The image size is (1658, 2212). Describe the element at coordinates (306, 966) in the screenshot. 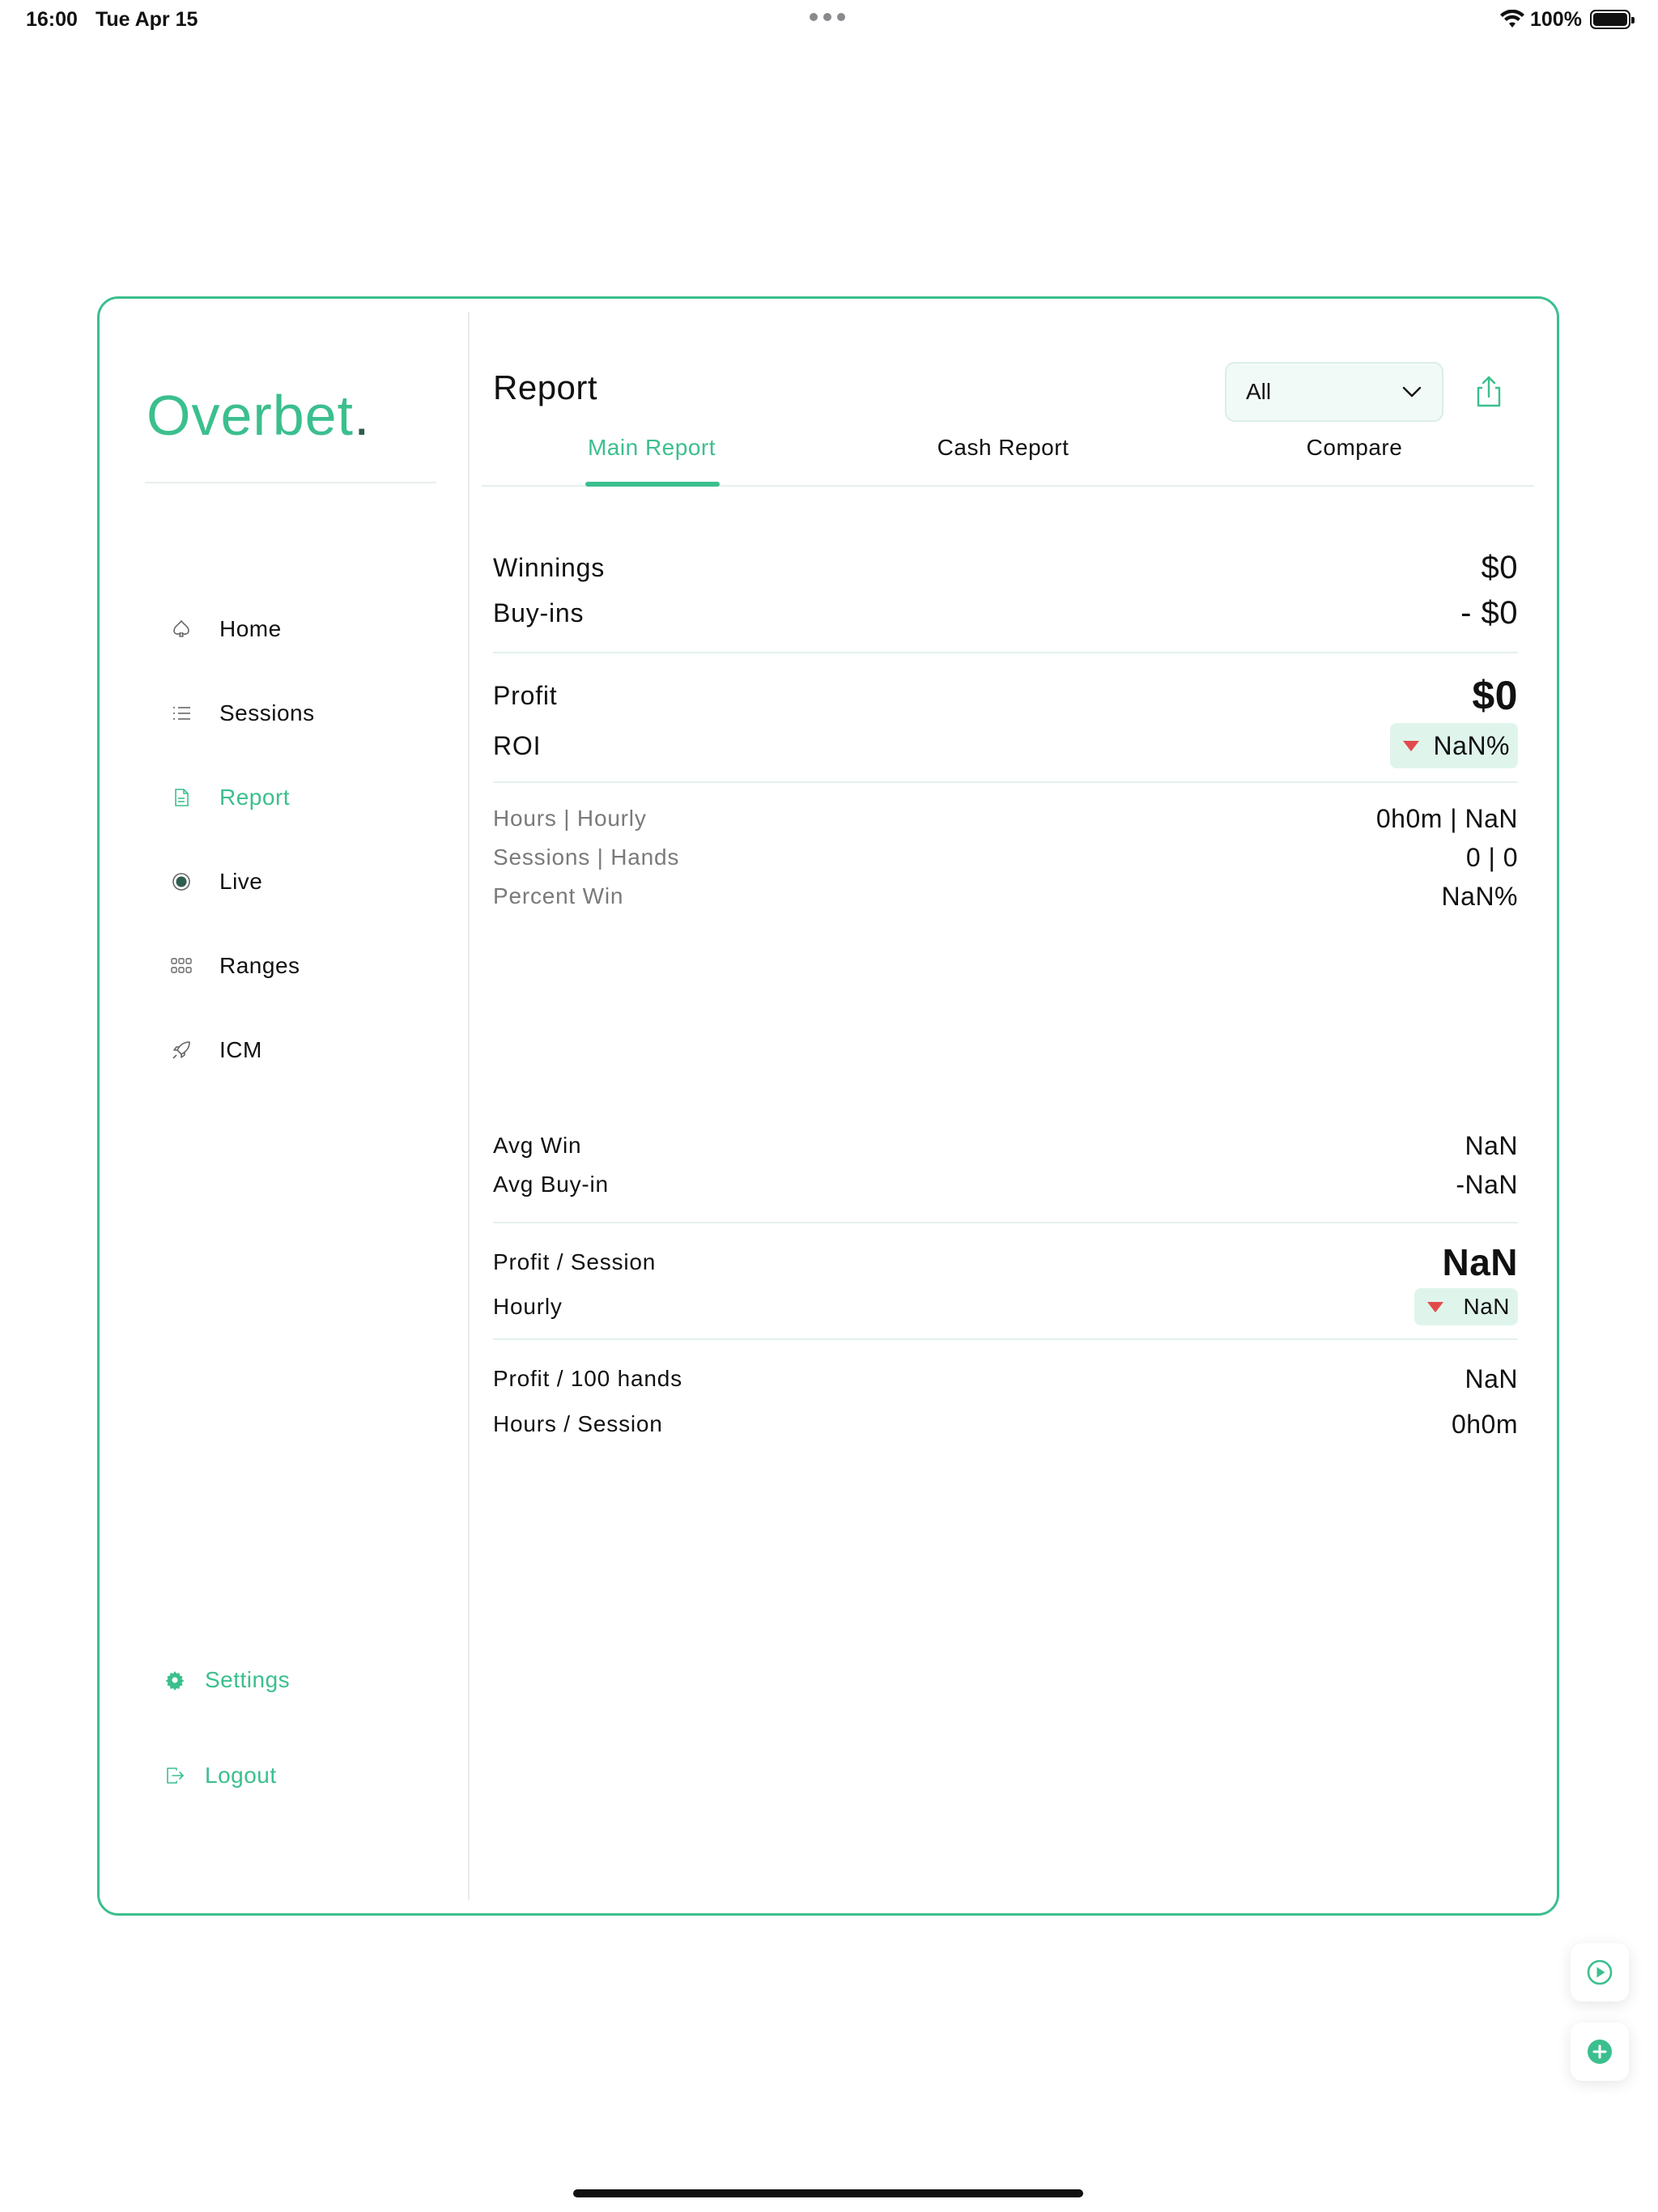

I see `sidebar-item-ranges: Ranges` at that location.